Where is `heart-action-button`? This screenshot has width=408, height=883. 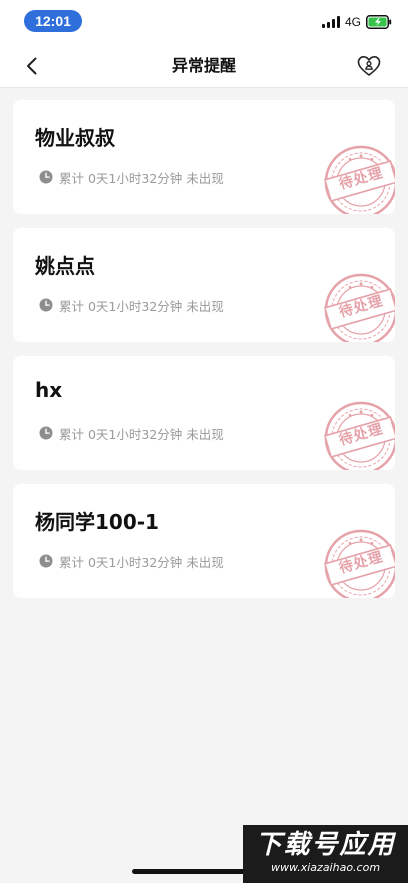
heart-action-button is located at coordinates (369, 66).